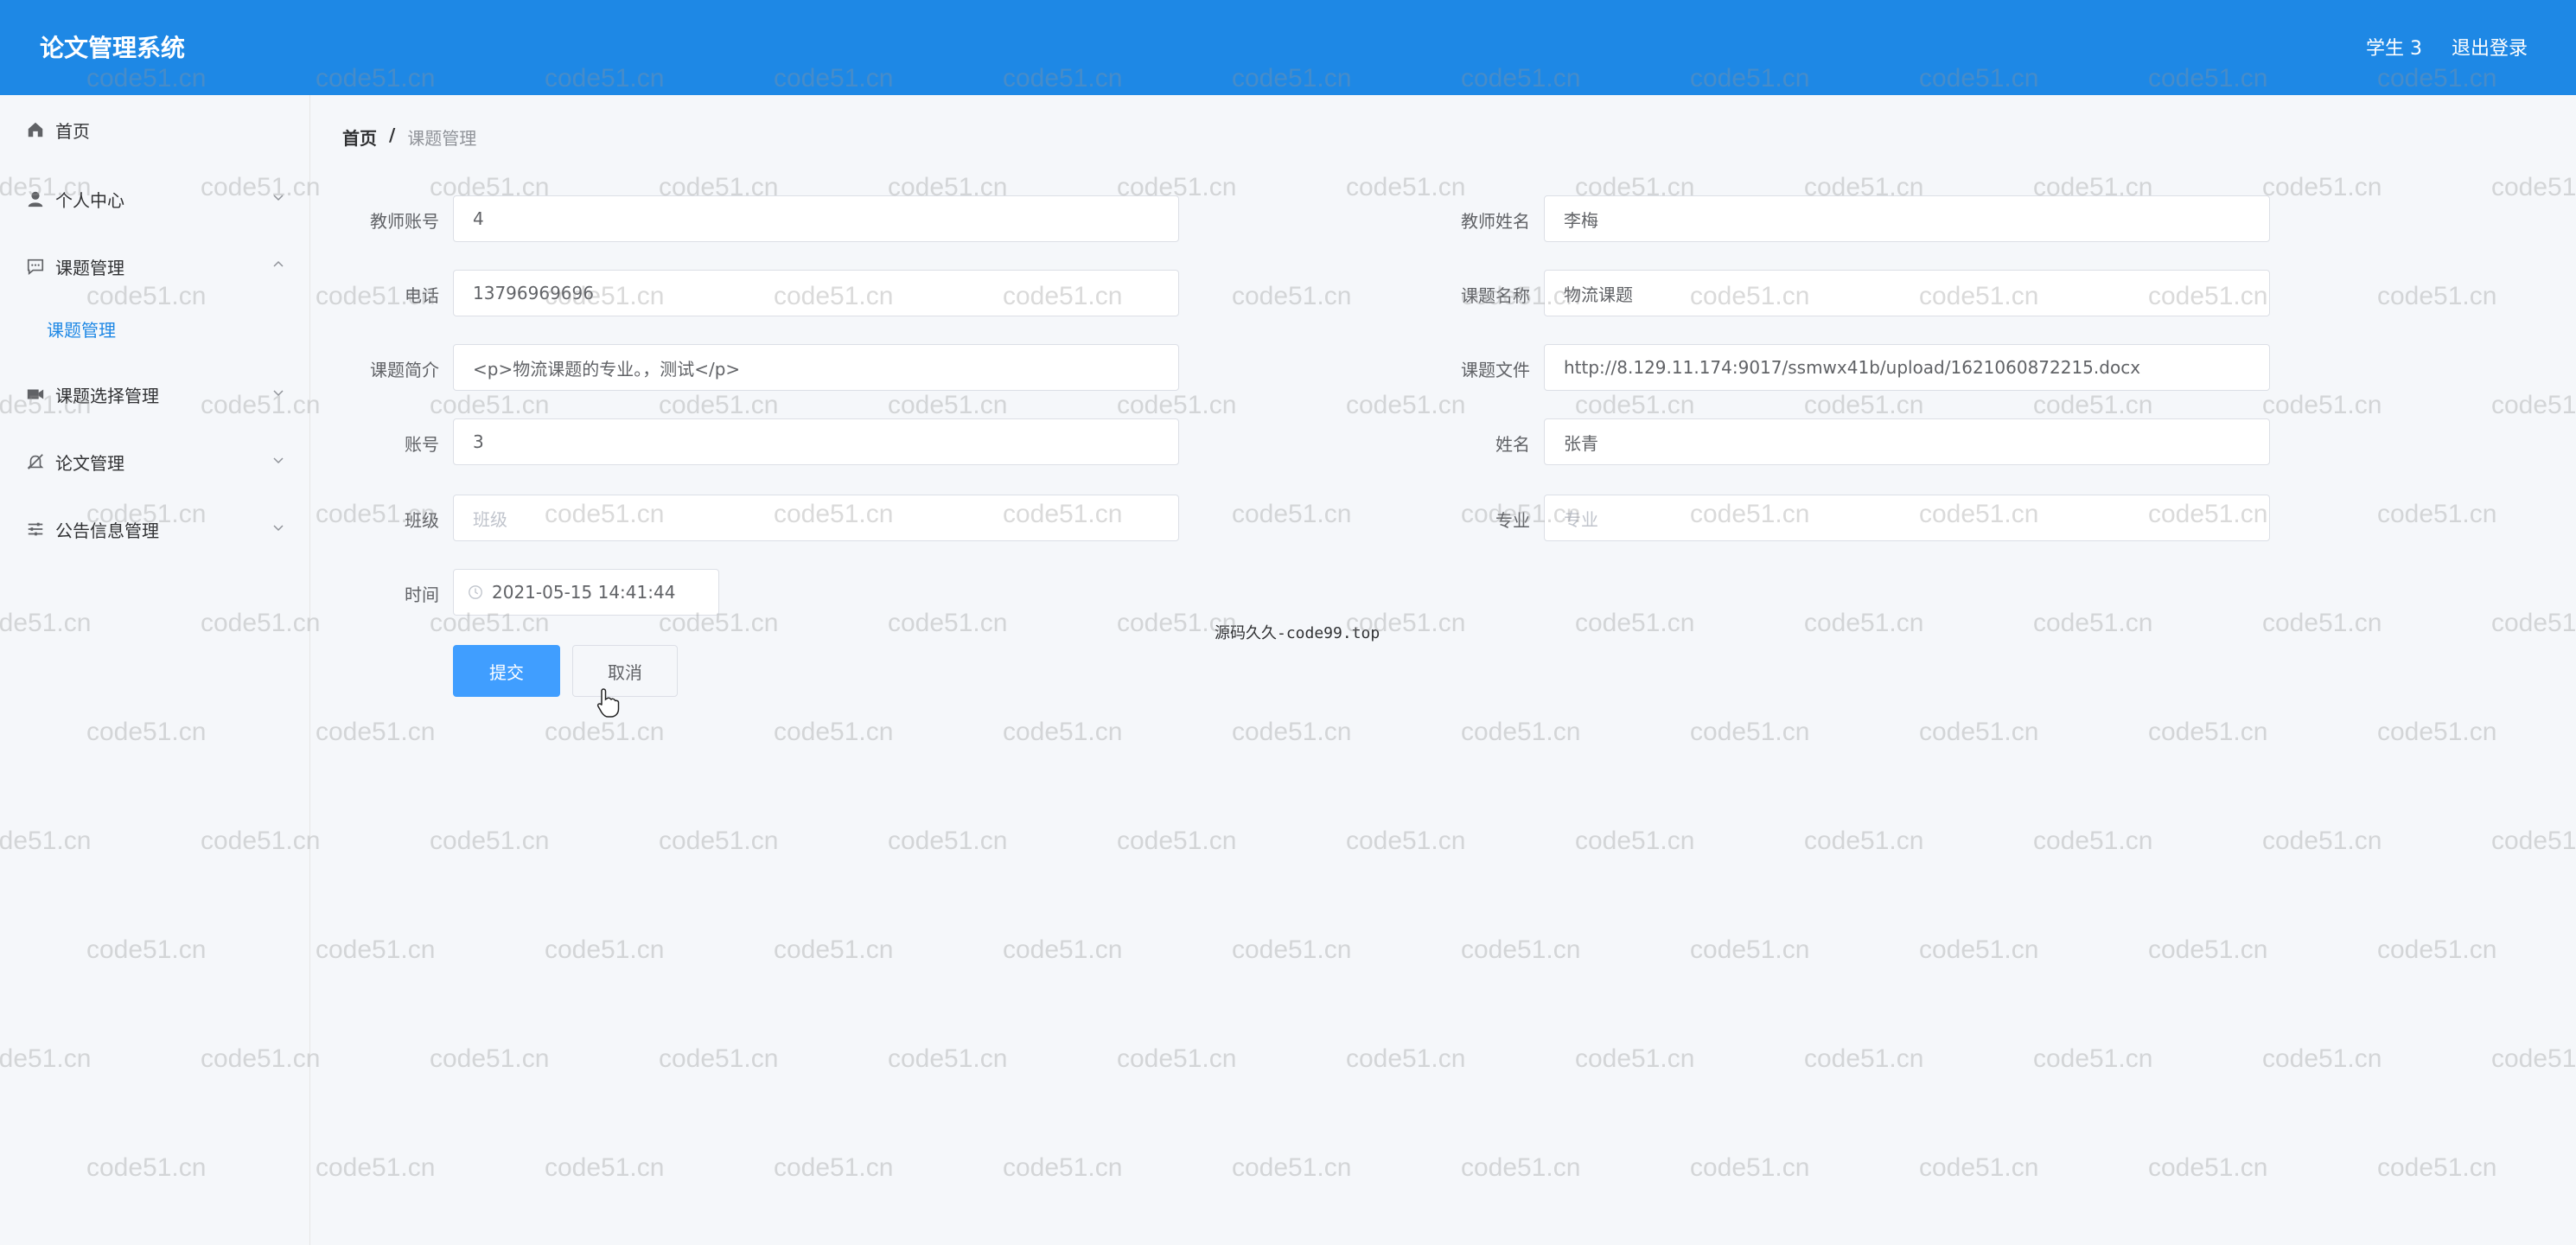 Image resolution: width=2576 pixels, height=1245 pixels. I want to click on top-header: 论文管理系统 学生 3 退出登录, so click(1288, 47).